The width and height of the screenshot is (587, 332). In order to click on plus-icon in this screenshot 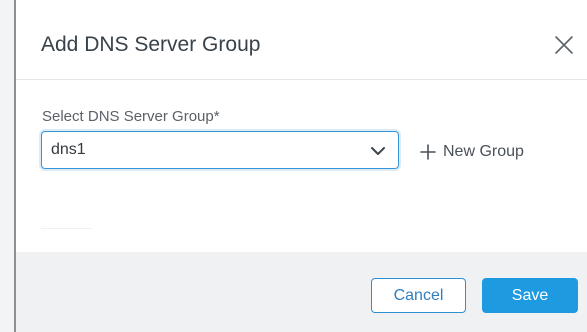, I will do `click(428, 152)`.